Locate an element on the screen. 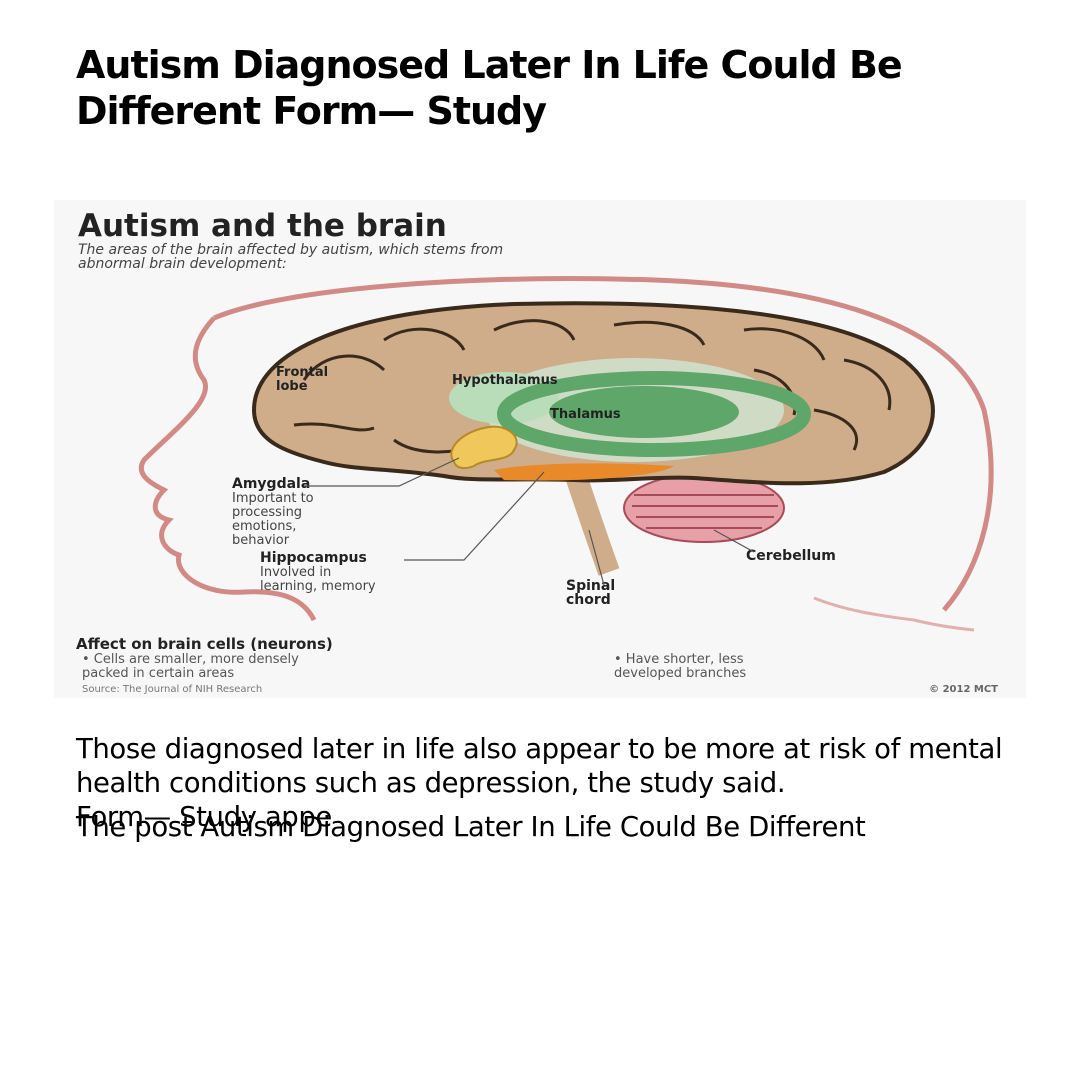 This screenshot has height=1080, width=1080. effect-1-line-1: • Cells are smaller, more densely is located at coordinates (190, 659).